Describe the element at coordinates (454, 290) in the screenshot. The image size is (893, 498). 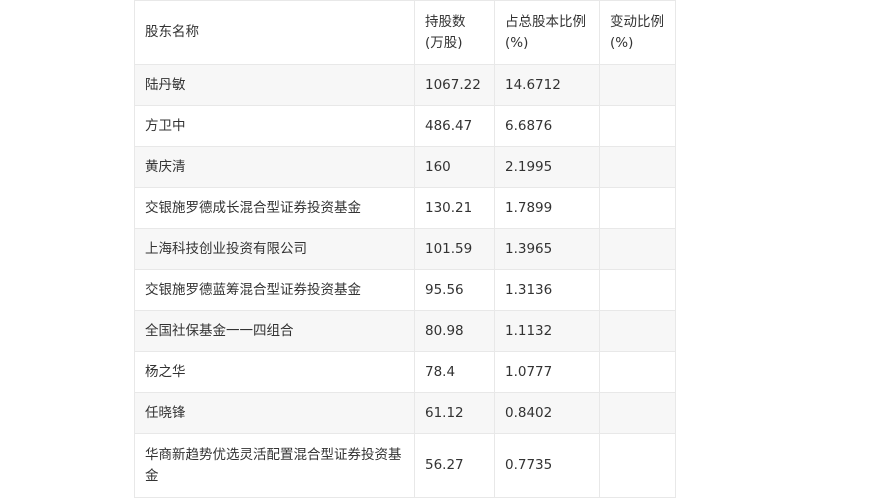
I see `cell-shares-held: 95.56` at that location.